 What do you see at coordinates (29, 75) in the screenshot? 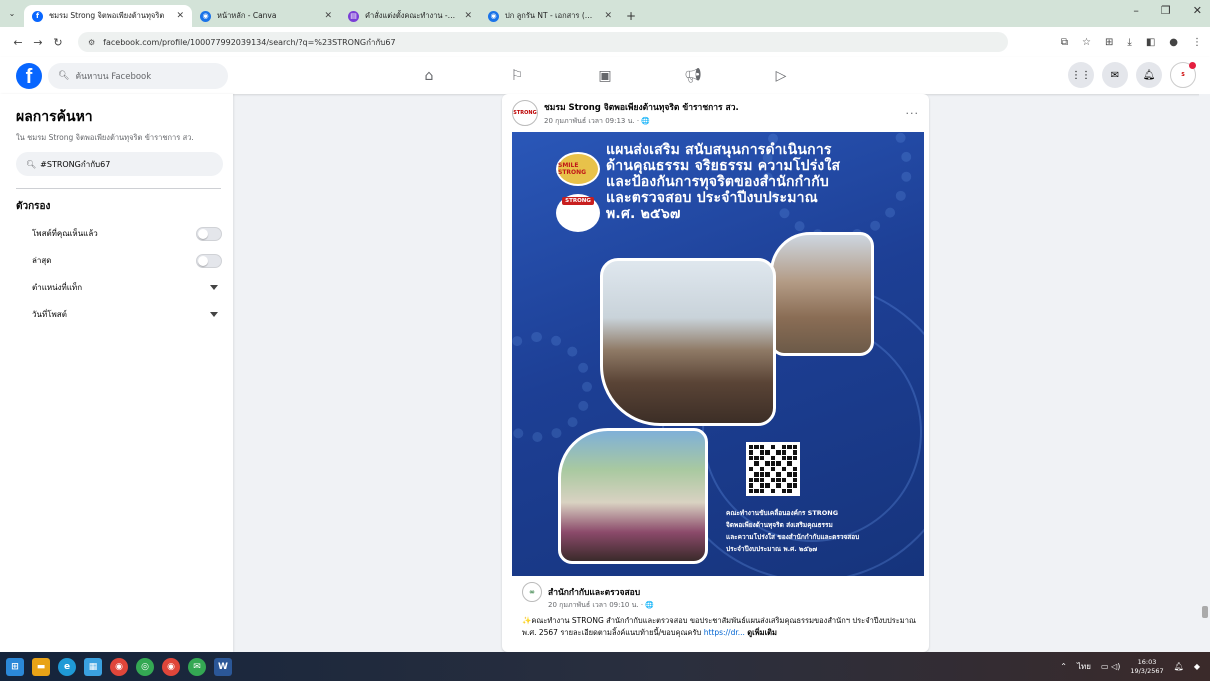
I see `facebook-logo-icon: f` at bounding box center [29, 75].